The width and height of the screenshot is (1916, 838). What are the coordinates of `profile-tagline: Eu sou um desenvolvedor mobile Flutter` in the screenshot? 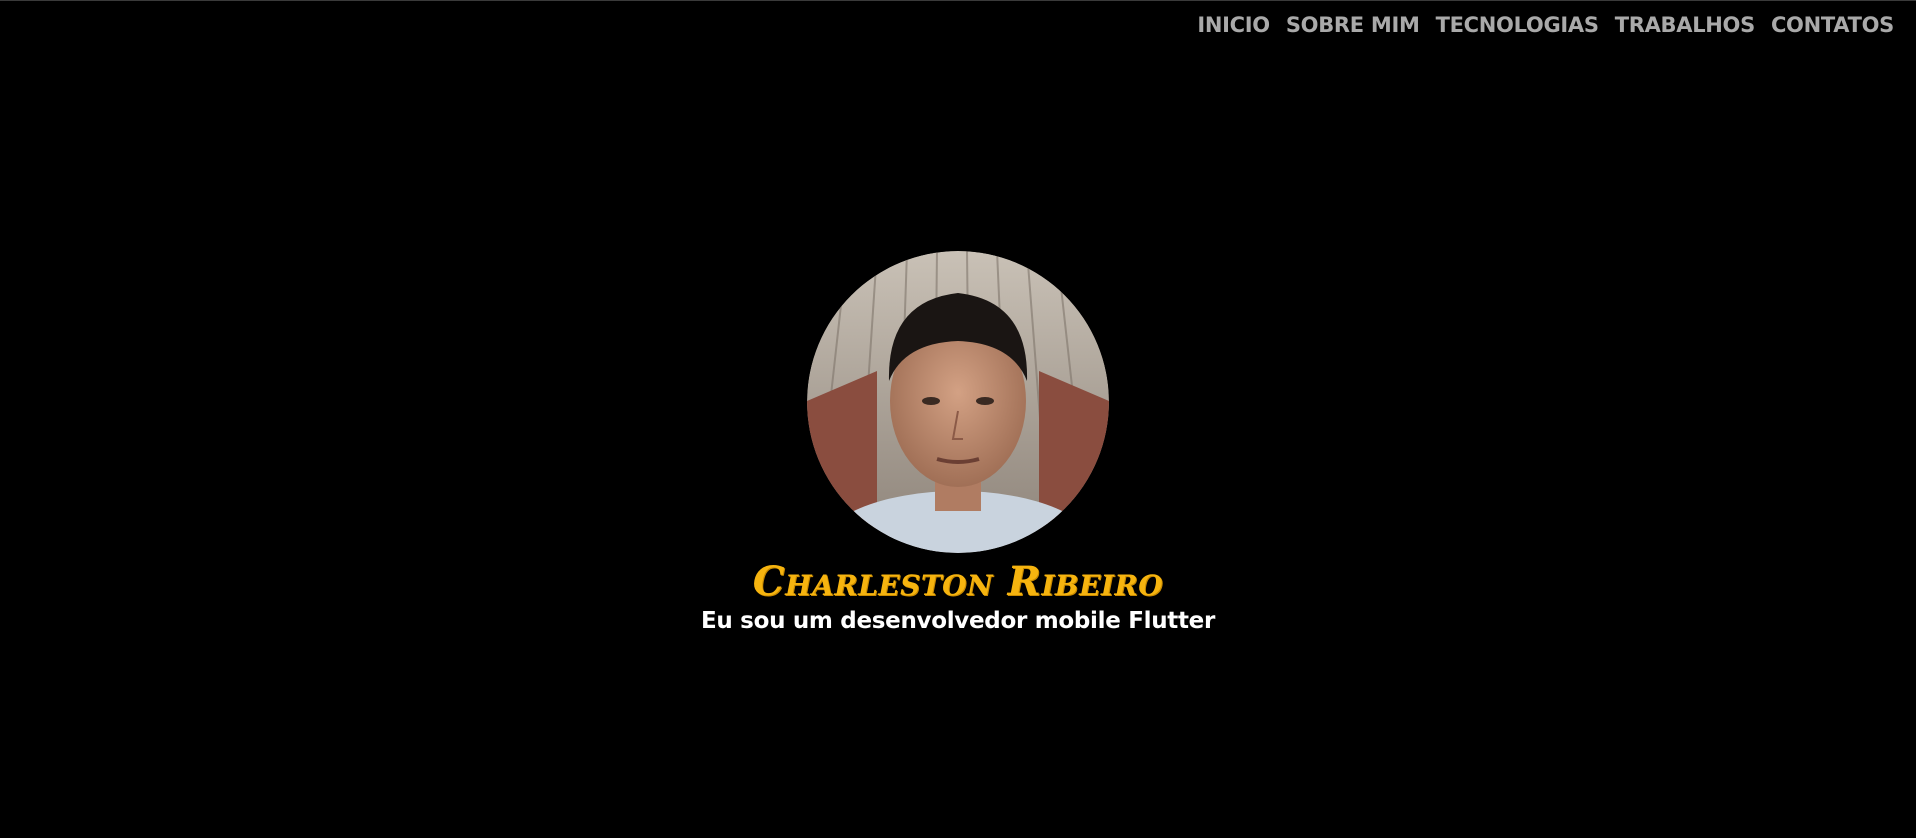 It's located at (958, 621).